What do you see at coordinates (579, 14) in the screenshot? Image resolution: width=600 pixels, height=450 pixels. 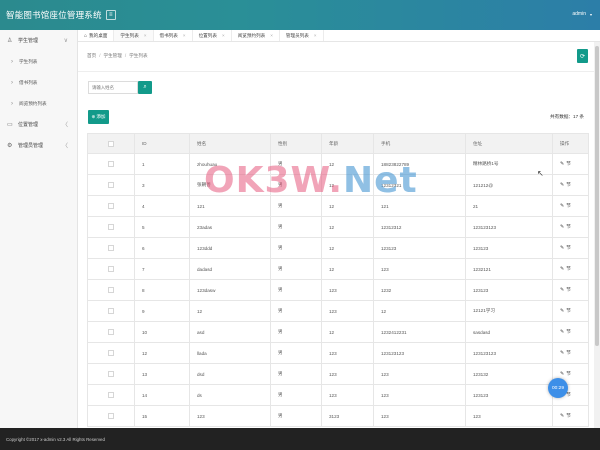 I see `user-menu: admin` at bounding box center [579, 14].